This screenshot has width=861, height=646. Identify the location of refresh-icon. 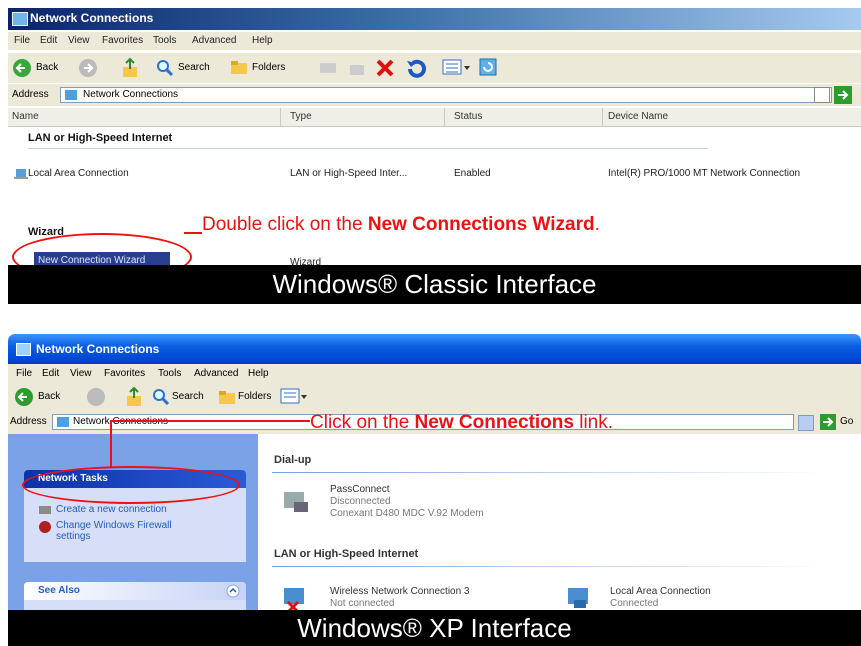
(488, 67).